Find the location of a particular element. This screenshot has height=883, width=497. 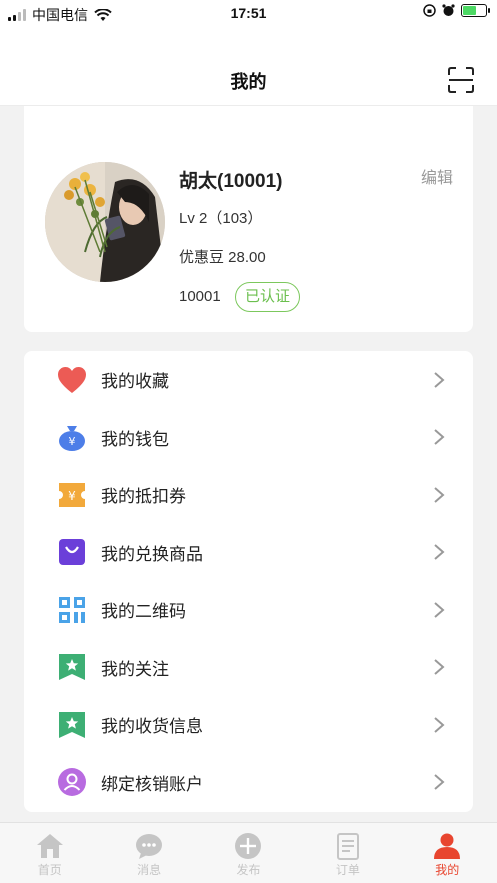

alarm-icon is located at coordinates (448, 10).